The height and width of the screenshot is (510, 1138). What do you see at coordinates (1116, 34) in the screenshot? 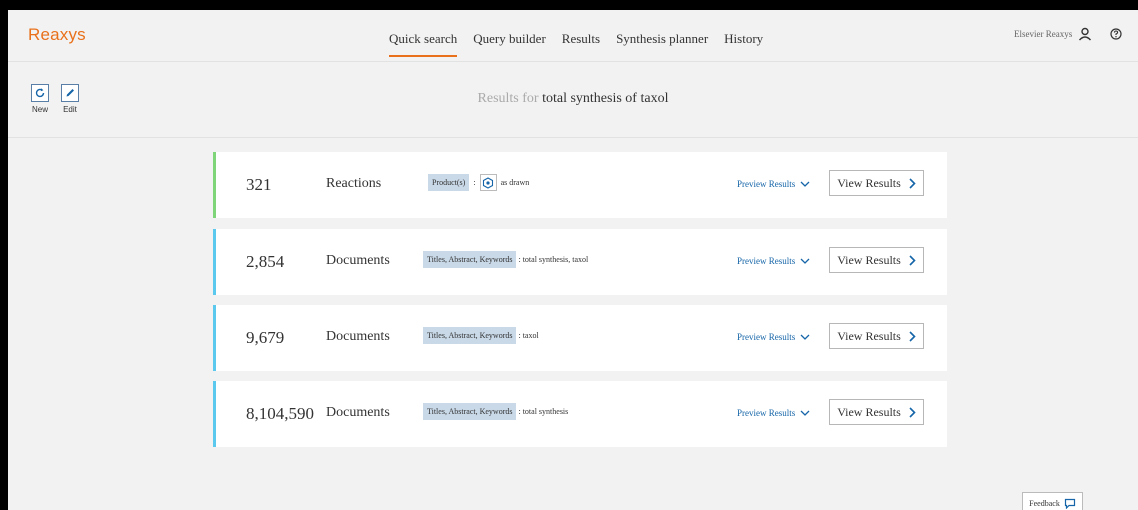
I see `help-icon` at bounding box center [1116, 34].